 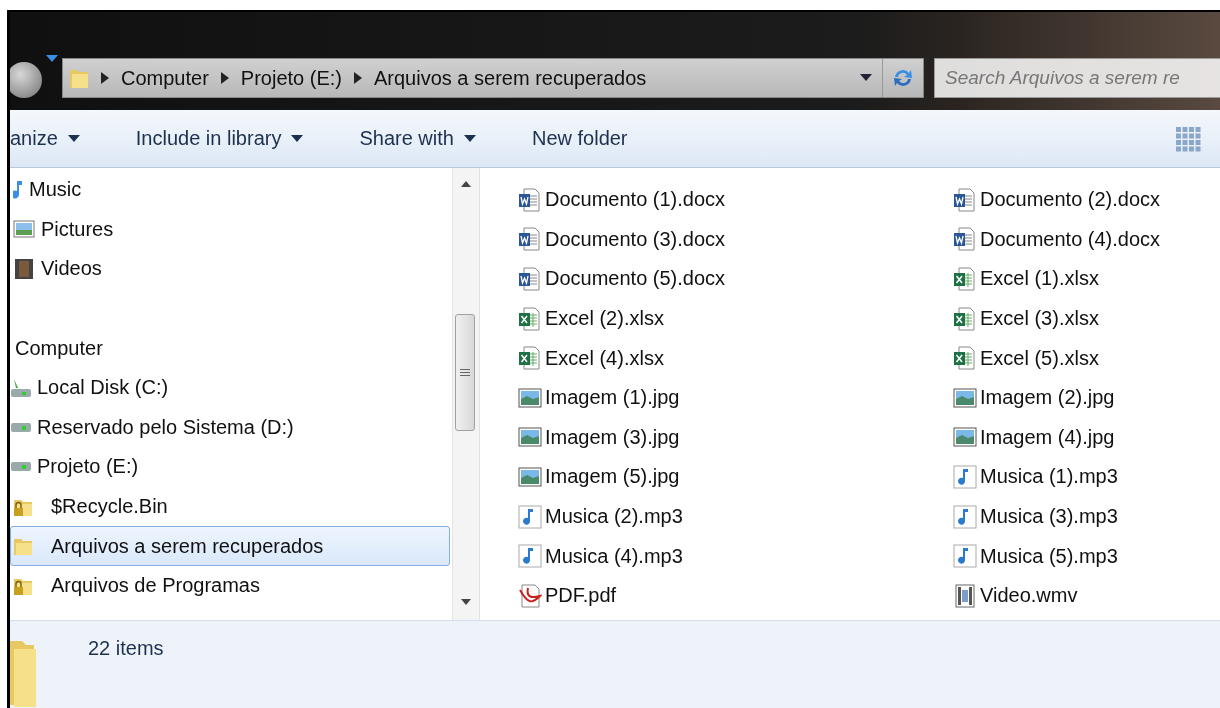 I want to click on scroll-down-icon, so click(x=466, y=602).